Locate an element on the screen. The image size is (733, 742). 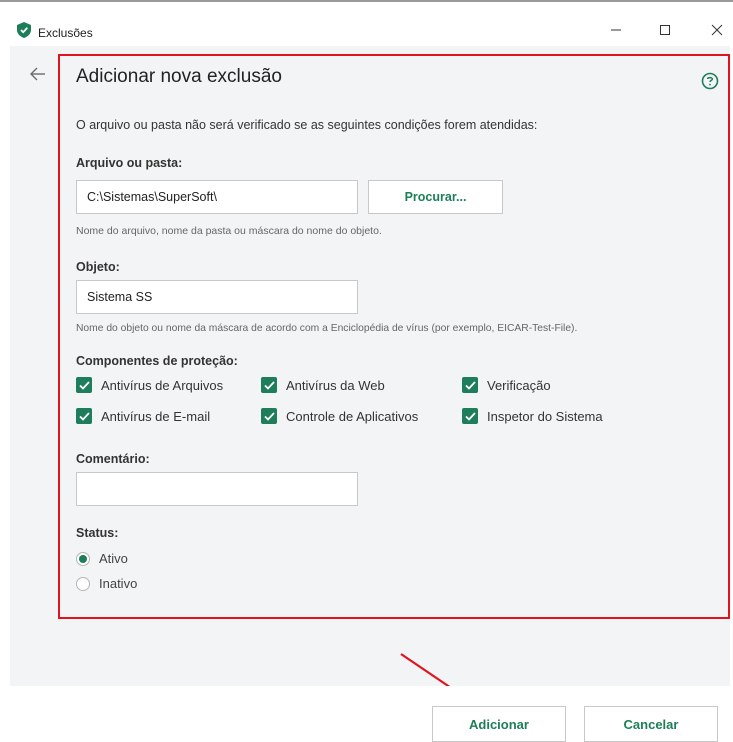
close-button is located at coordinates (715, 30).